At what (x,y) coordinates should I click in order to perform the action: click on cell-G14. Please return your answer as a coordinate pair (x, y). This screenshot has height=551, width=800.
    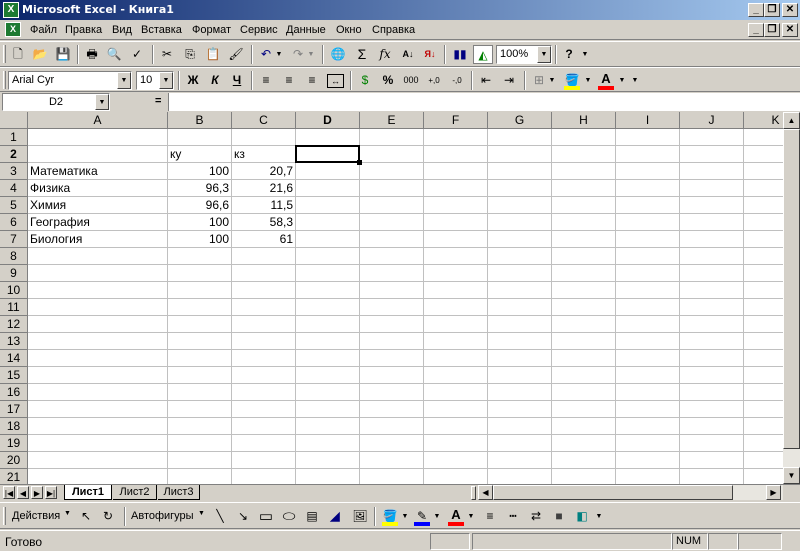
    Looking at the image, I should click on (520, 358).